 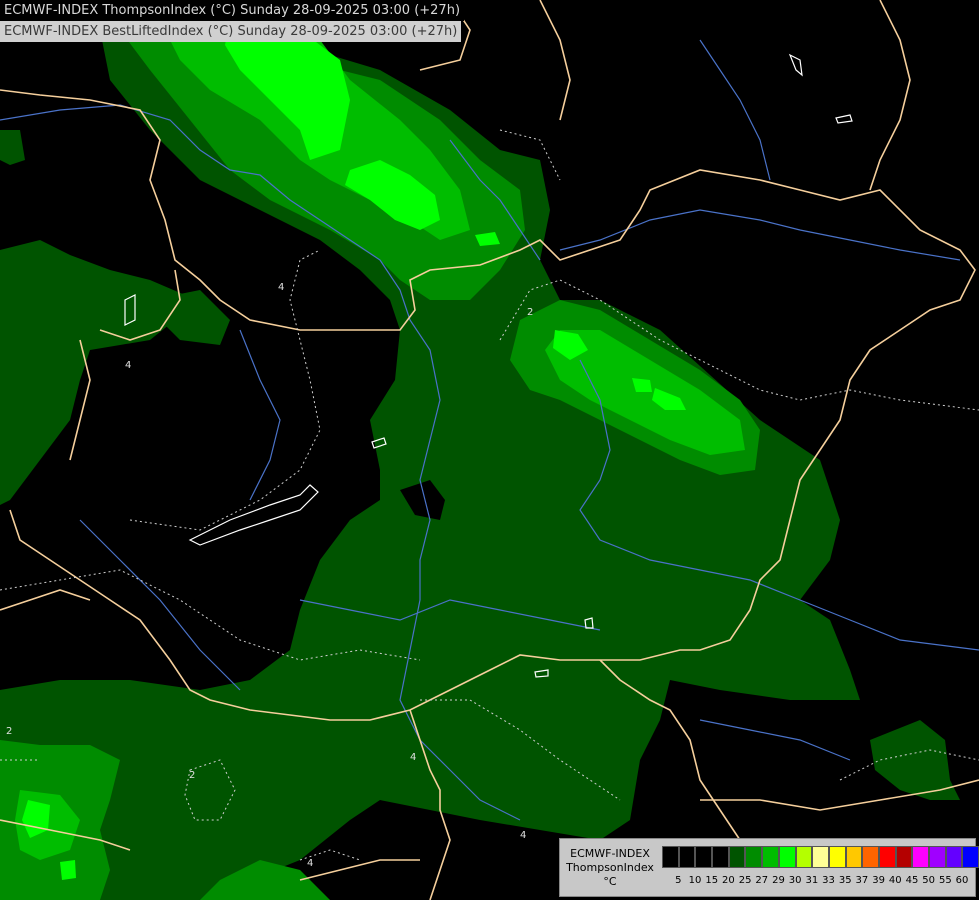 What do you see at coordinates (862, 880) in the screenshot?
I see `legend-tick-label: 37` at bounding box center [862, 880].